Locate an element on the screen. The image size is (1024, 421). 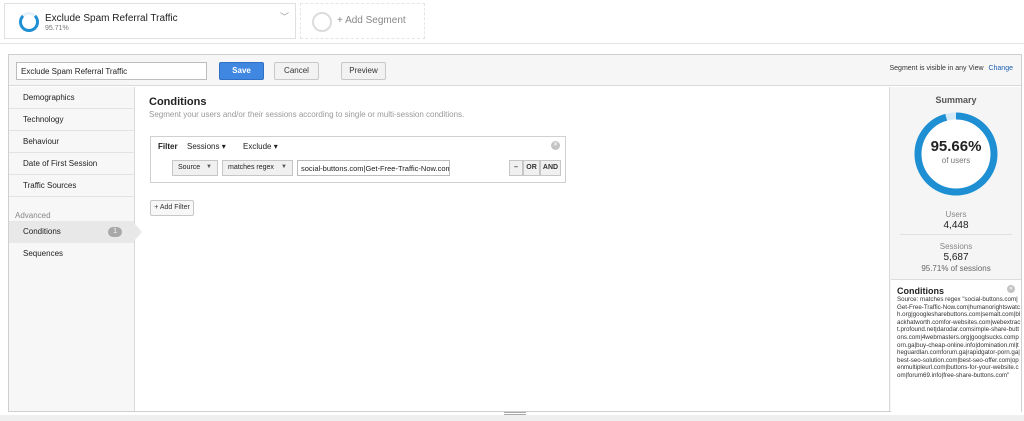
operator-select: matches regex ▼ is located at coordinates (257, 168).